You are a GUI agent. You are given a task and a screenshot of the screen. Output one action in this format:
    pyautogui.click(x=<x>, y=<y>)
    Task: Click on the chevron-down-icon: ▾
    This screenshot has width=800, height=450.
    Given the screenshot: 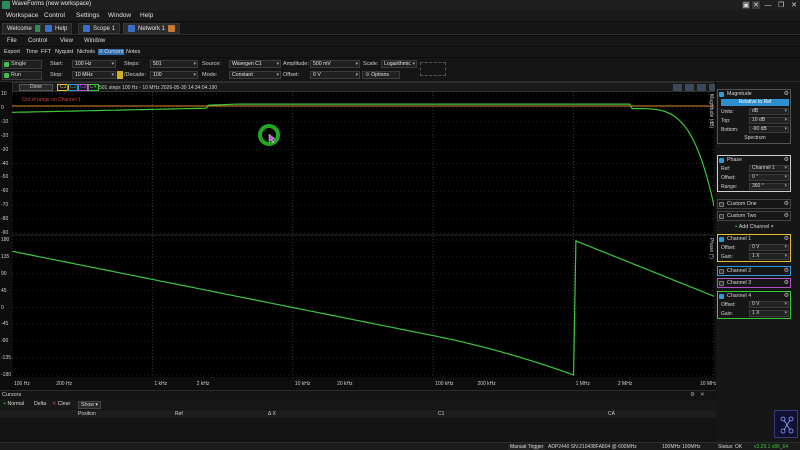 What is the action you would take?
    pyautogui.click(x=356, y=64)
    